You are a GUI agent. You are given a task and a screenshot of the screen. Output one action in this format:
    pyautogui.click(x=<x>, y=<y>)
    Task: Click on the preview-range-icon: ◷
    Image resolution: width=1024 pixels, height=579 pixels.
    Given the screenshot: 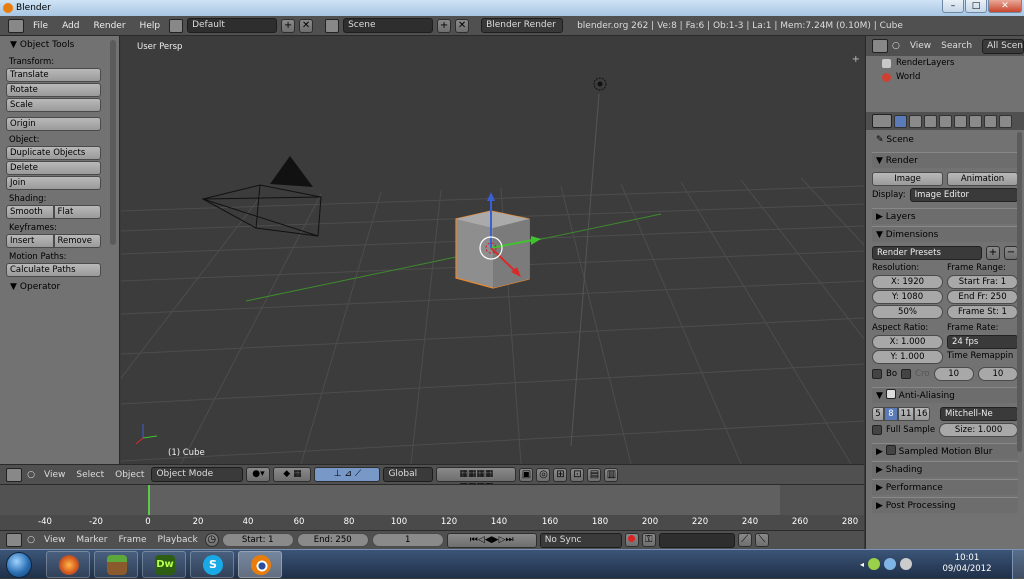 What is the action you would take?
    pyautogui.click(x=211, y=540)
    